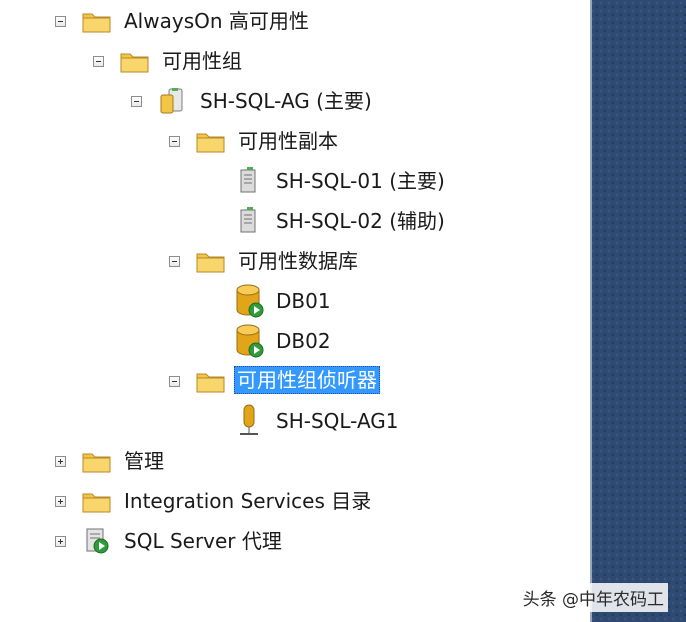 Image resolution: width=686 pixels, height=622 pixels. I want to click on listener-icon, so click(249, 419).